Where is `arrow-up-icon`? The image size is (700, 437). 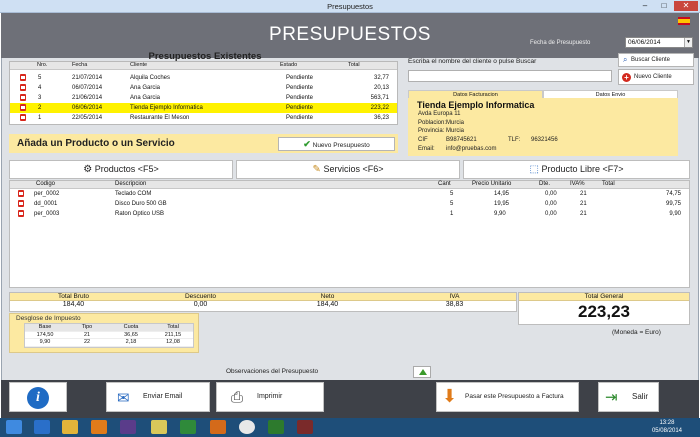 arrow-up-icon is located at coordinates (422, 372).